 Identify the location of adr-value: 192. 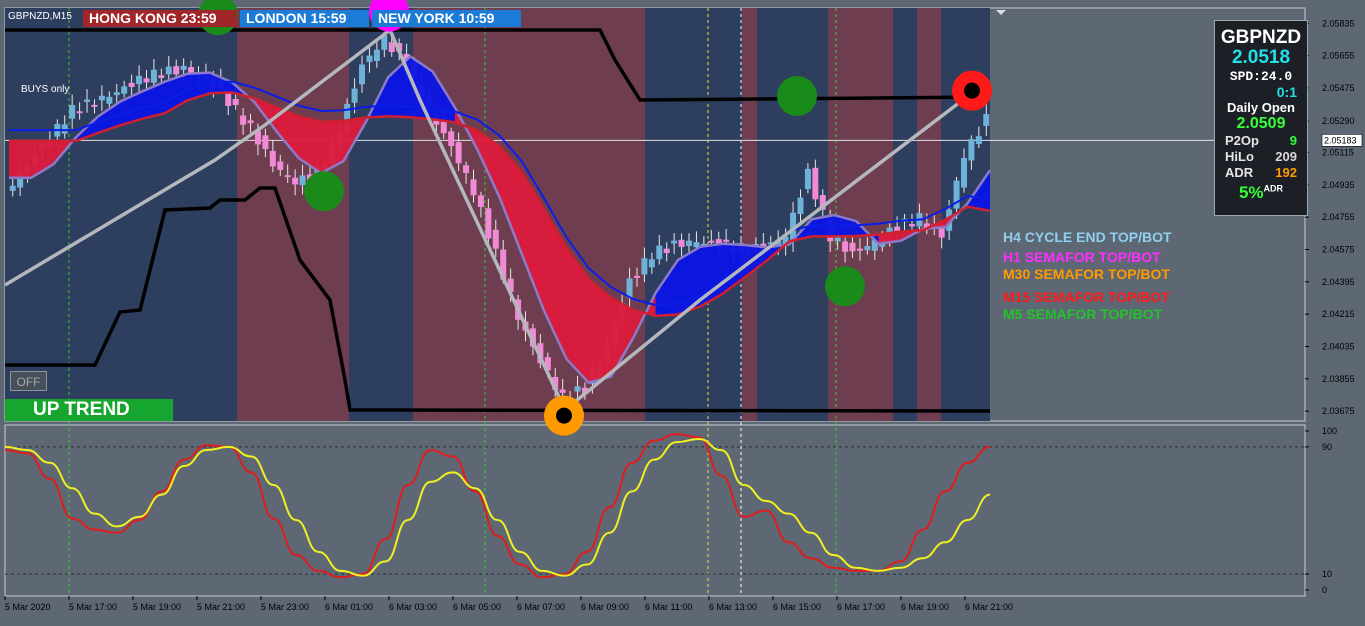
(1286, 172).